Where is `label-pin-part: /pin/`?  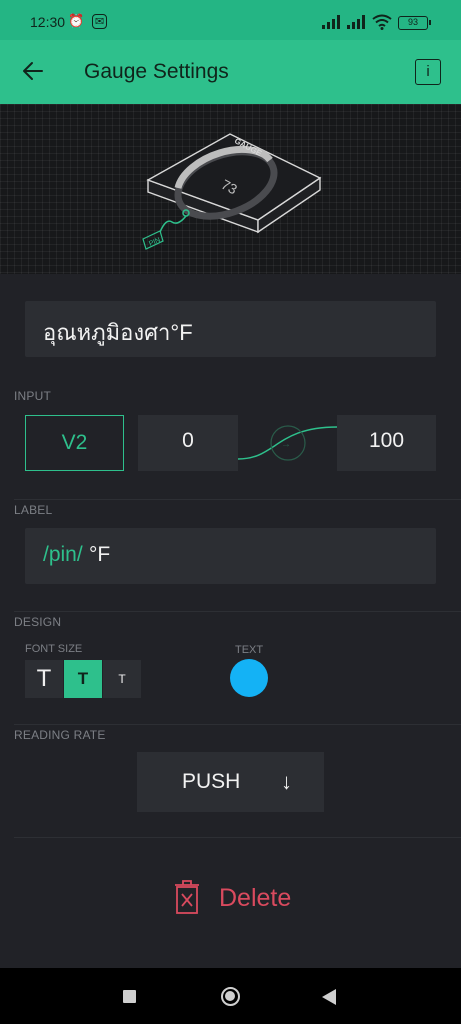
label-pin-part: /pin/ is located at coordinates (63, 554).